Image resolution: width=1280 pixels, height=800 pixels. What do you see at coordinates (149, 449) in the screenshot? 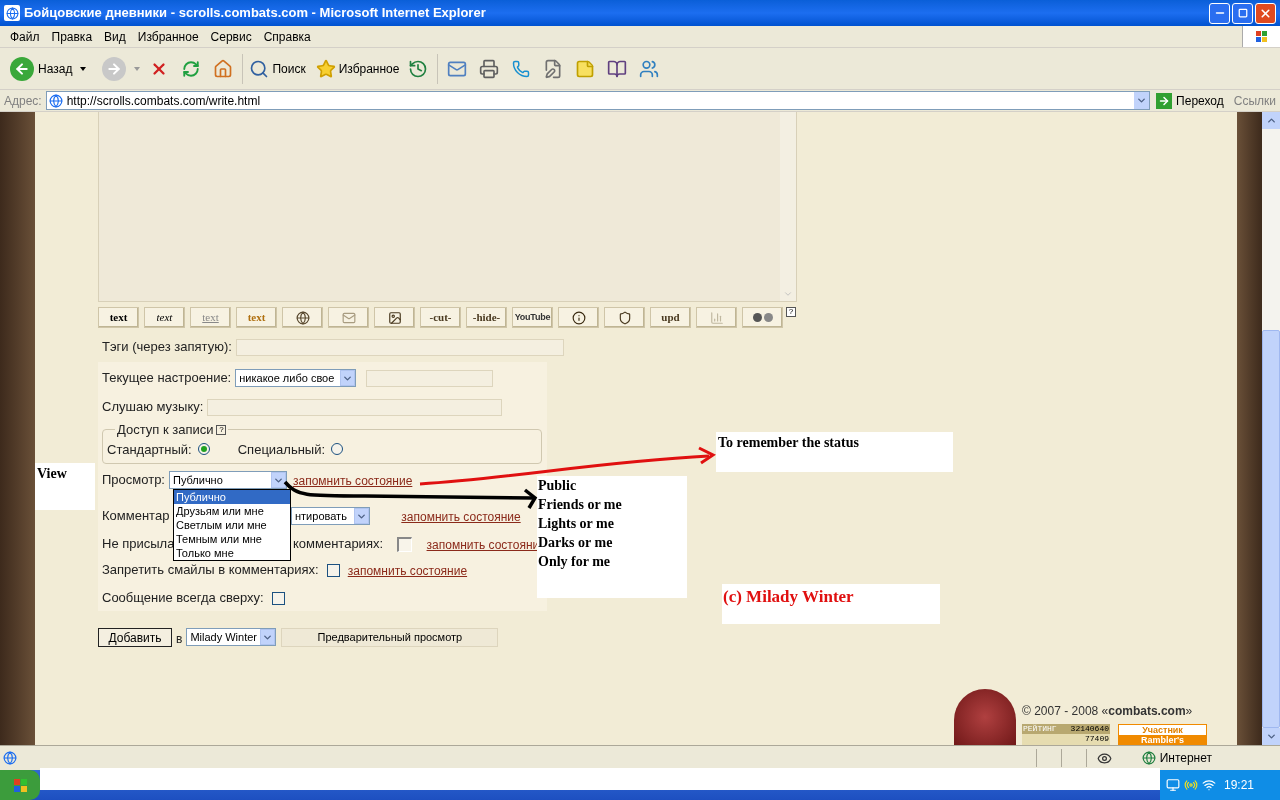
I see `access-option-label: Стандартный:` at bounding box center [149, 449].